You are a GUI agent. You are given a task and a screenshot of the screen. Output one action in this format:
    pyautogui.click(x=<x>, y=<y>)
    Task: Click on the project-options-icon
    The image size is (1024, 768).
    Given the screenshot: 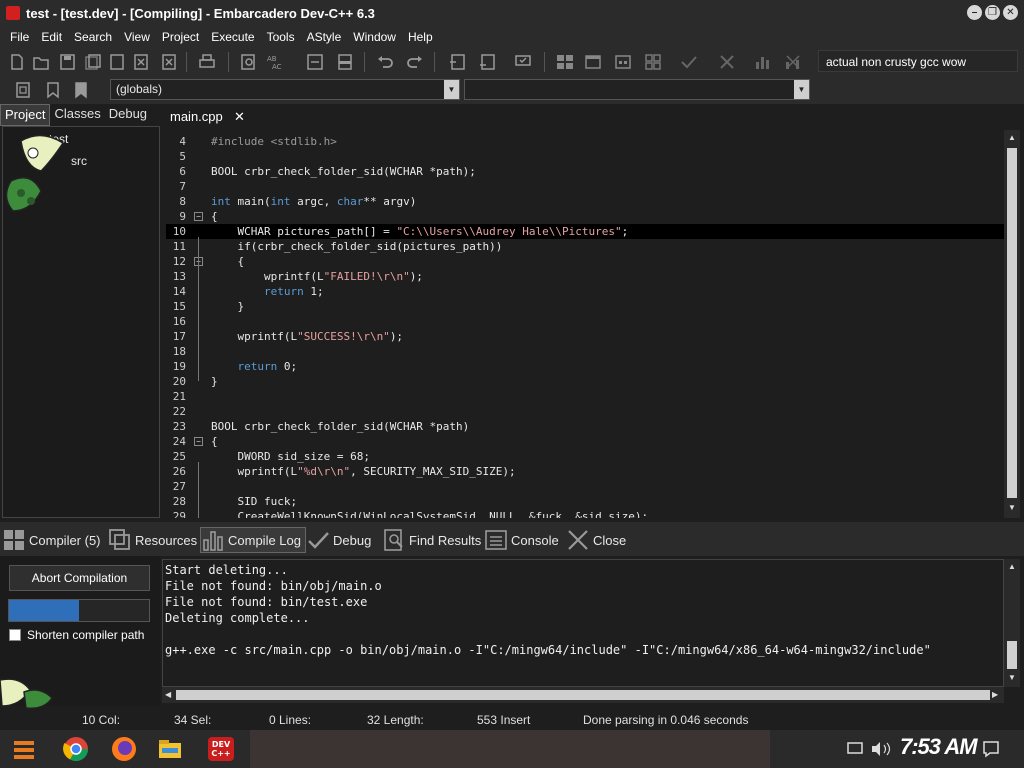 What is the action you would take?
    pyautogui.click(x=523, y=62)
    